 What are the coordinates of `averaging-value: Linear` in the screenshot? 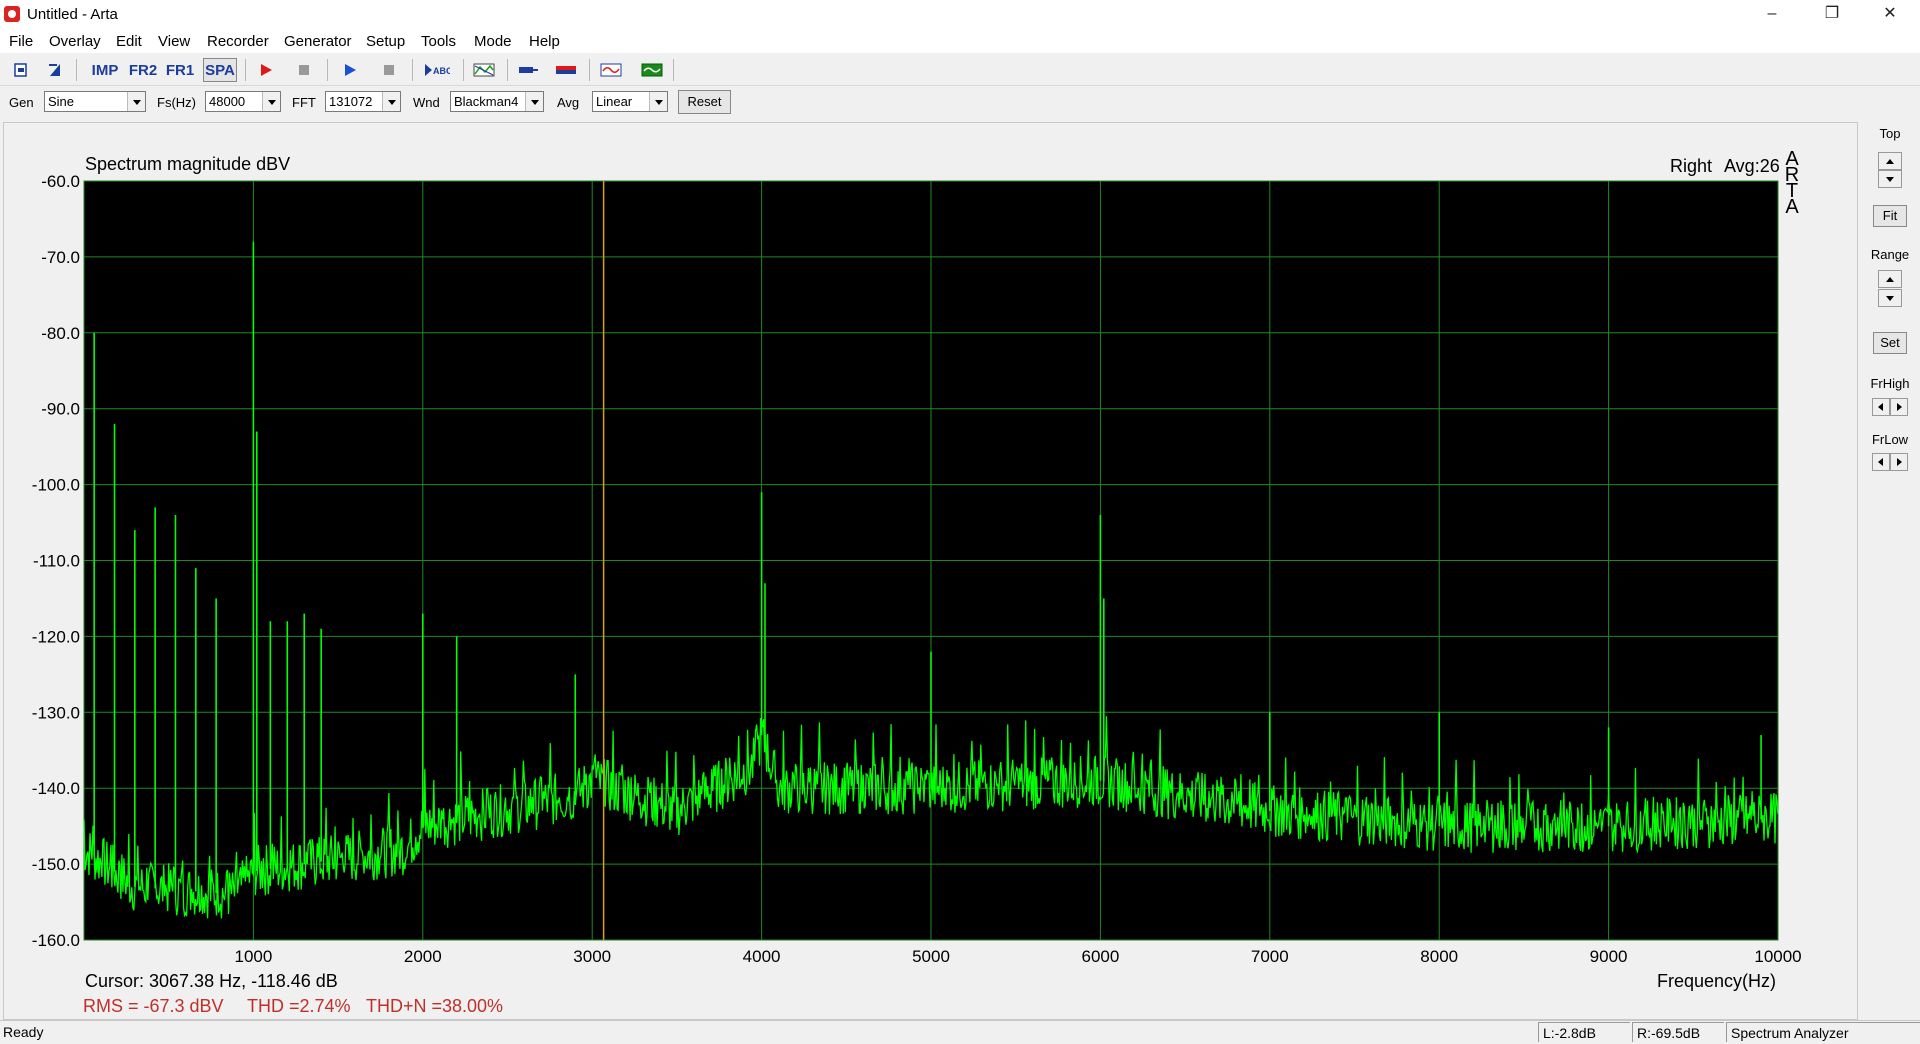 It's located at (614, 101).